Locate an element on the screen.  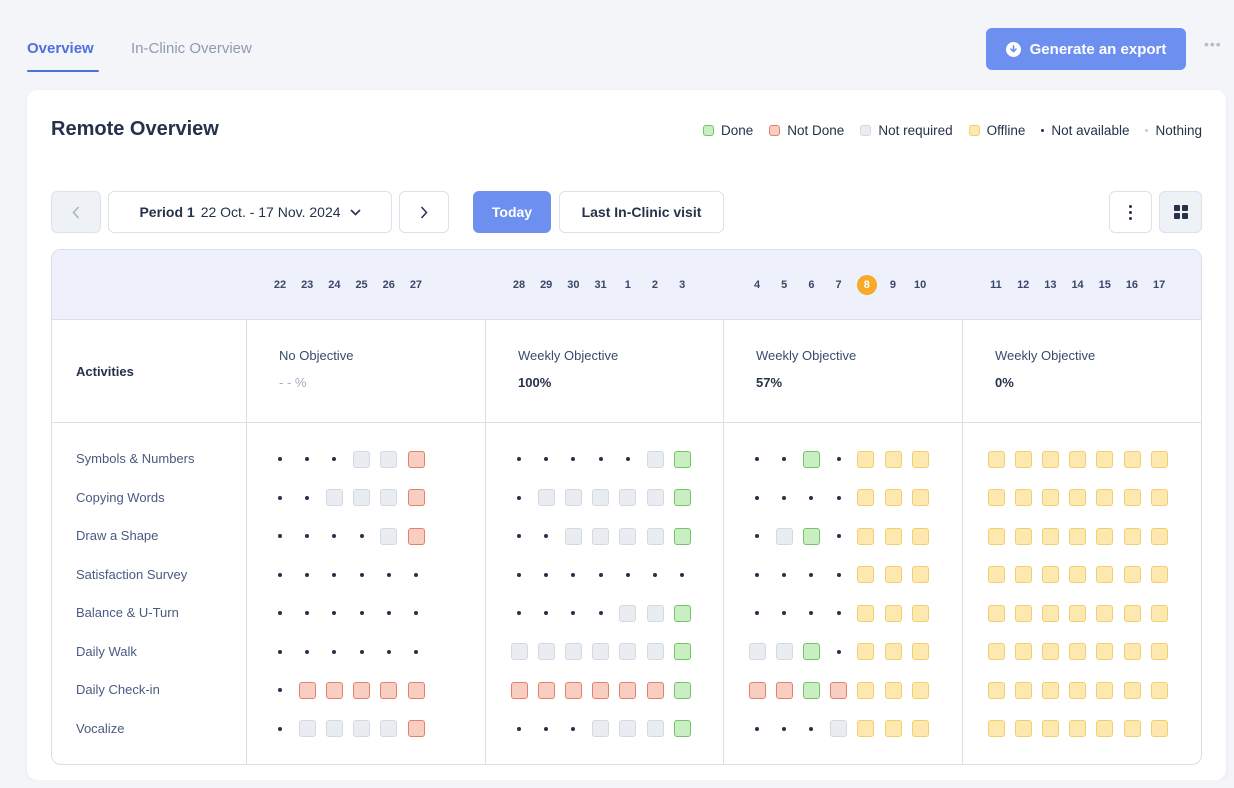
more-options-icon: ••• is located at coordinates (1213, 44).